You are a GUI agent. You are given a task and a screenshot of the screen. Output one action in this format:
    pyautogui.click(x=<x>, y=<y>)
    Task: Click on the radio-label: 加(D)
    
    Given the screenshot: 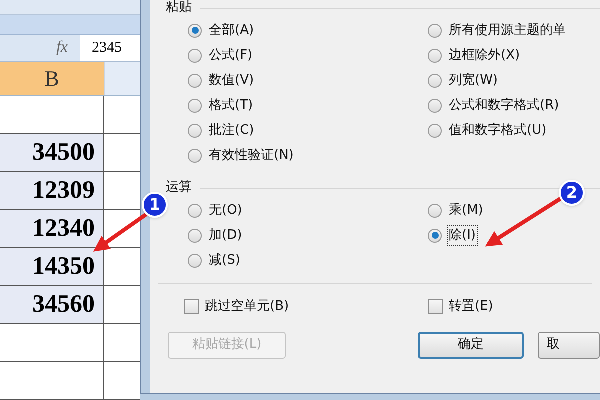 What is the action you would take?
    pyautogui.click(x=226, y=235)
    